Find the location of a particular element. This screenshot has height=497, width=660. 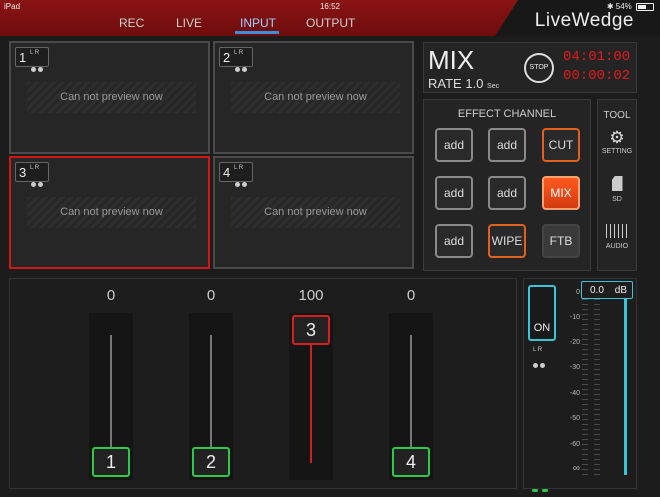

tab-input: INPUT is located at coordinates (258, 23).